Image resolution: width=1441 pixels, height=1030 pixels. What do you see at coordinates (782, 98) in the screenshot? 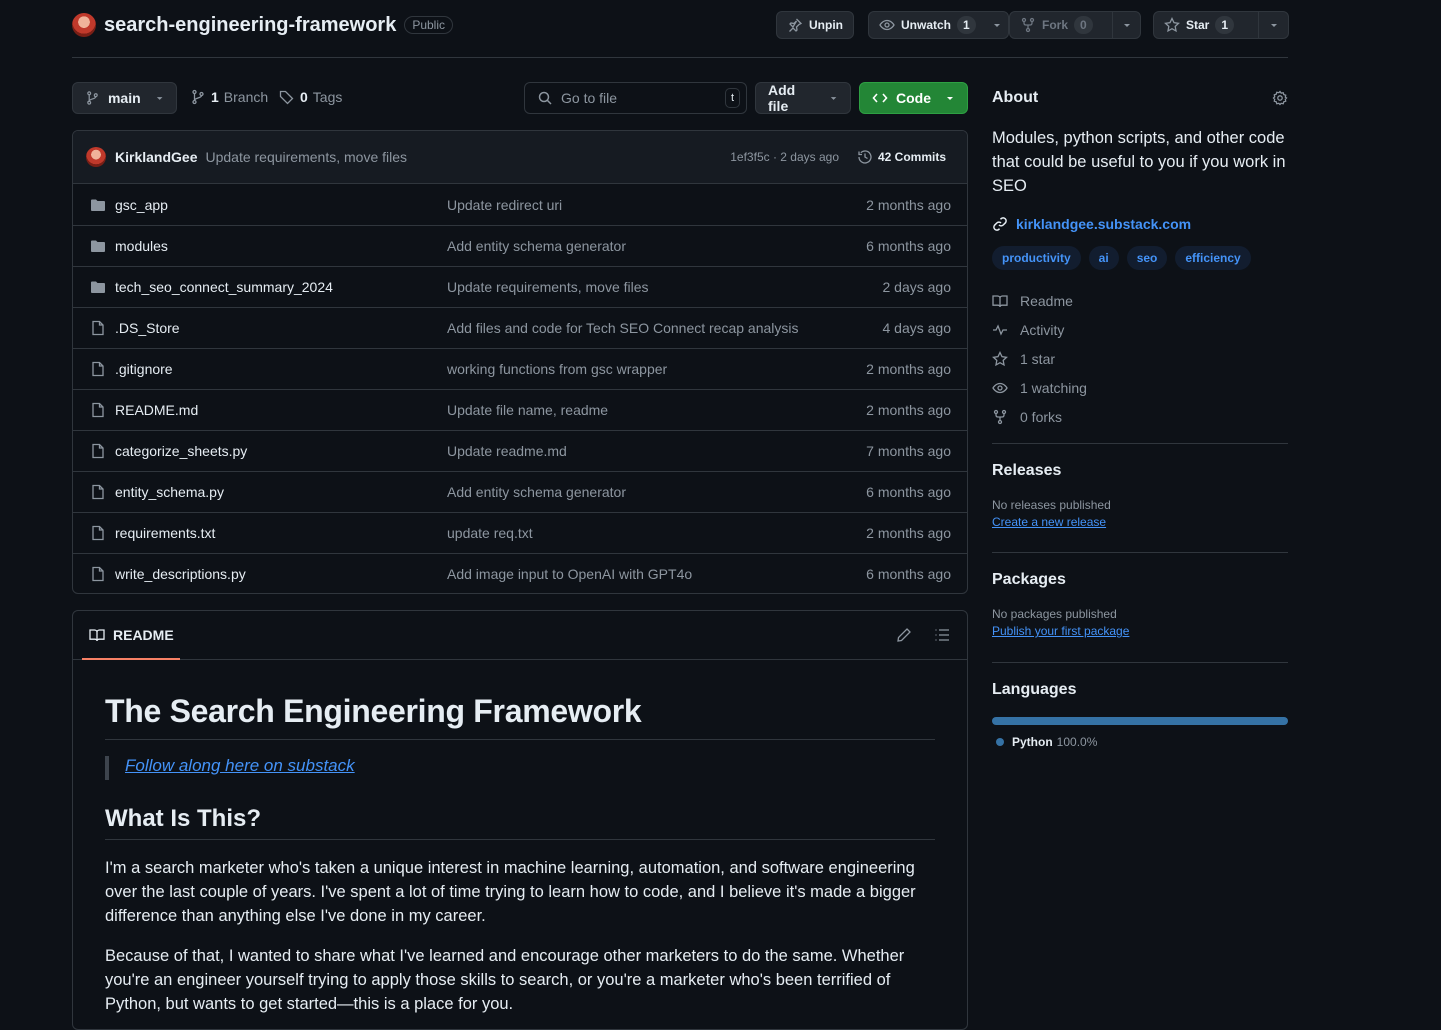
I see `add-file-label: Add file` at bounding box center [782, 98].